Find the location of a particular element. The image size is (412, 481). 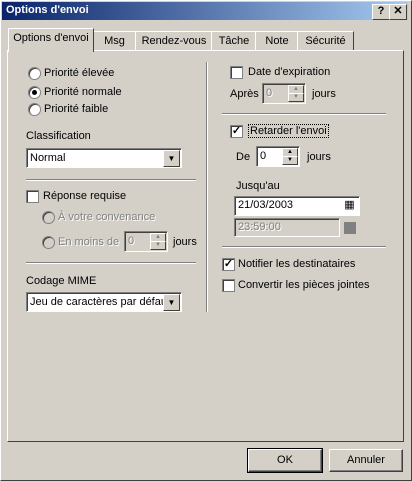

mime-select: Jeu de caractères par défaut ▼ is located at coordinates (104, 302).